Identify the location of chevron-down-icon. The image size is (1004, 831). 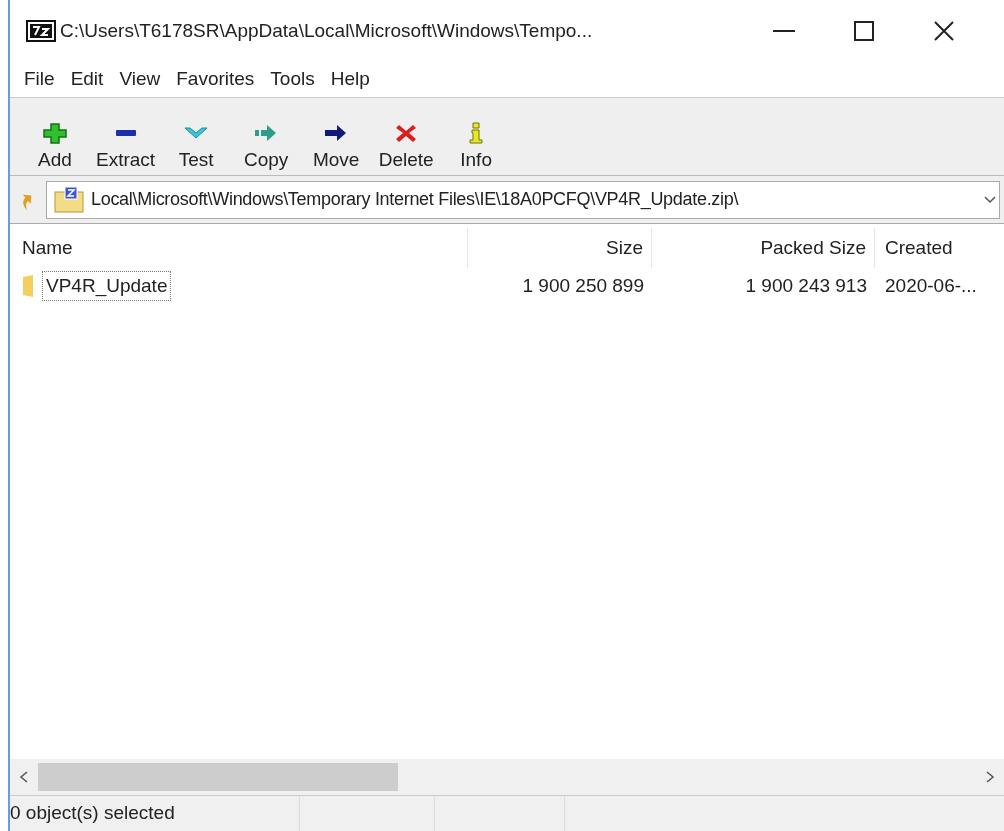
(990, 199).